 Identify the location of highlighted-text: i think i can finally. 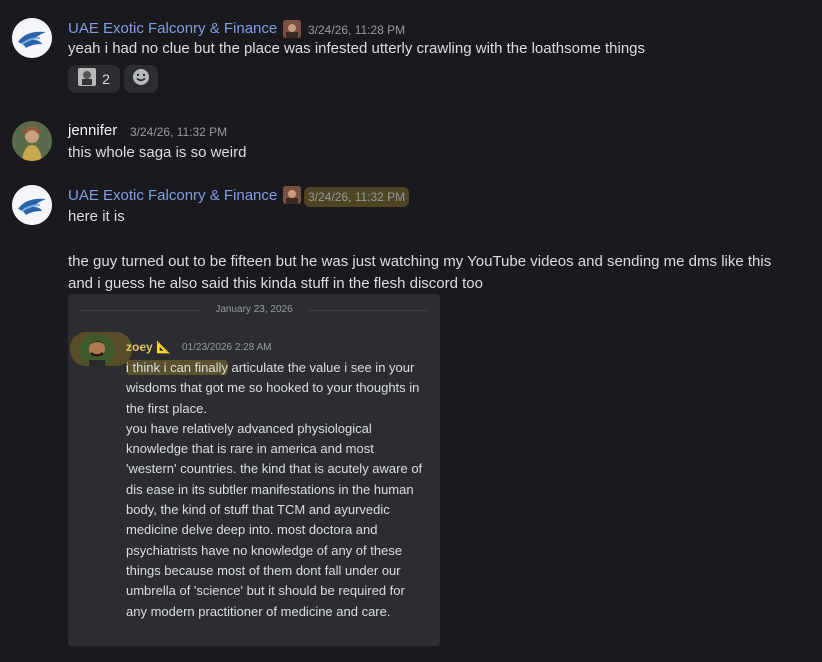
(177, 367).